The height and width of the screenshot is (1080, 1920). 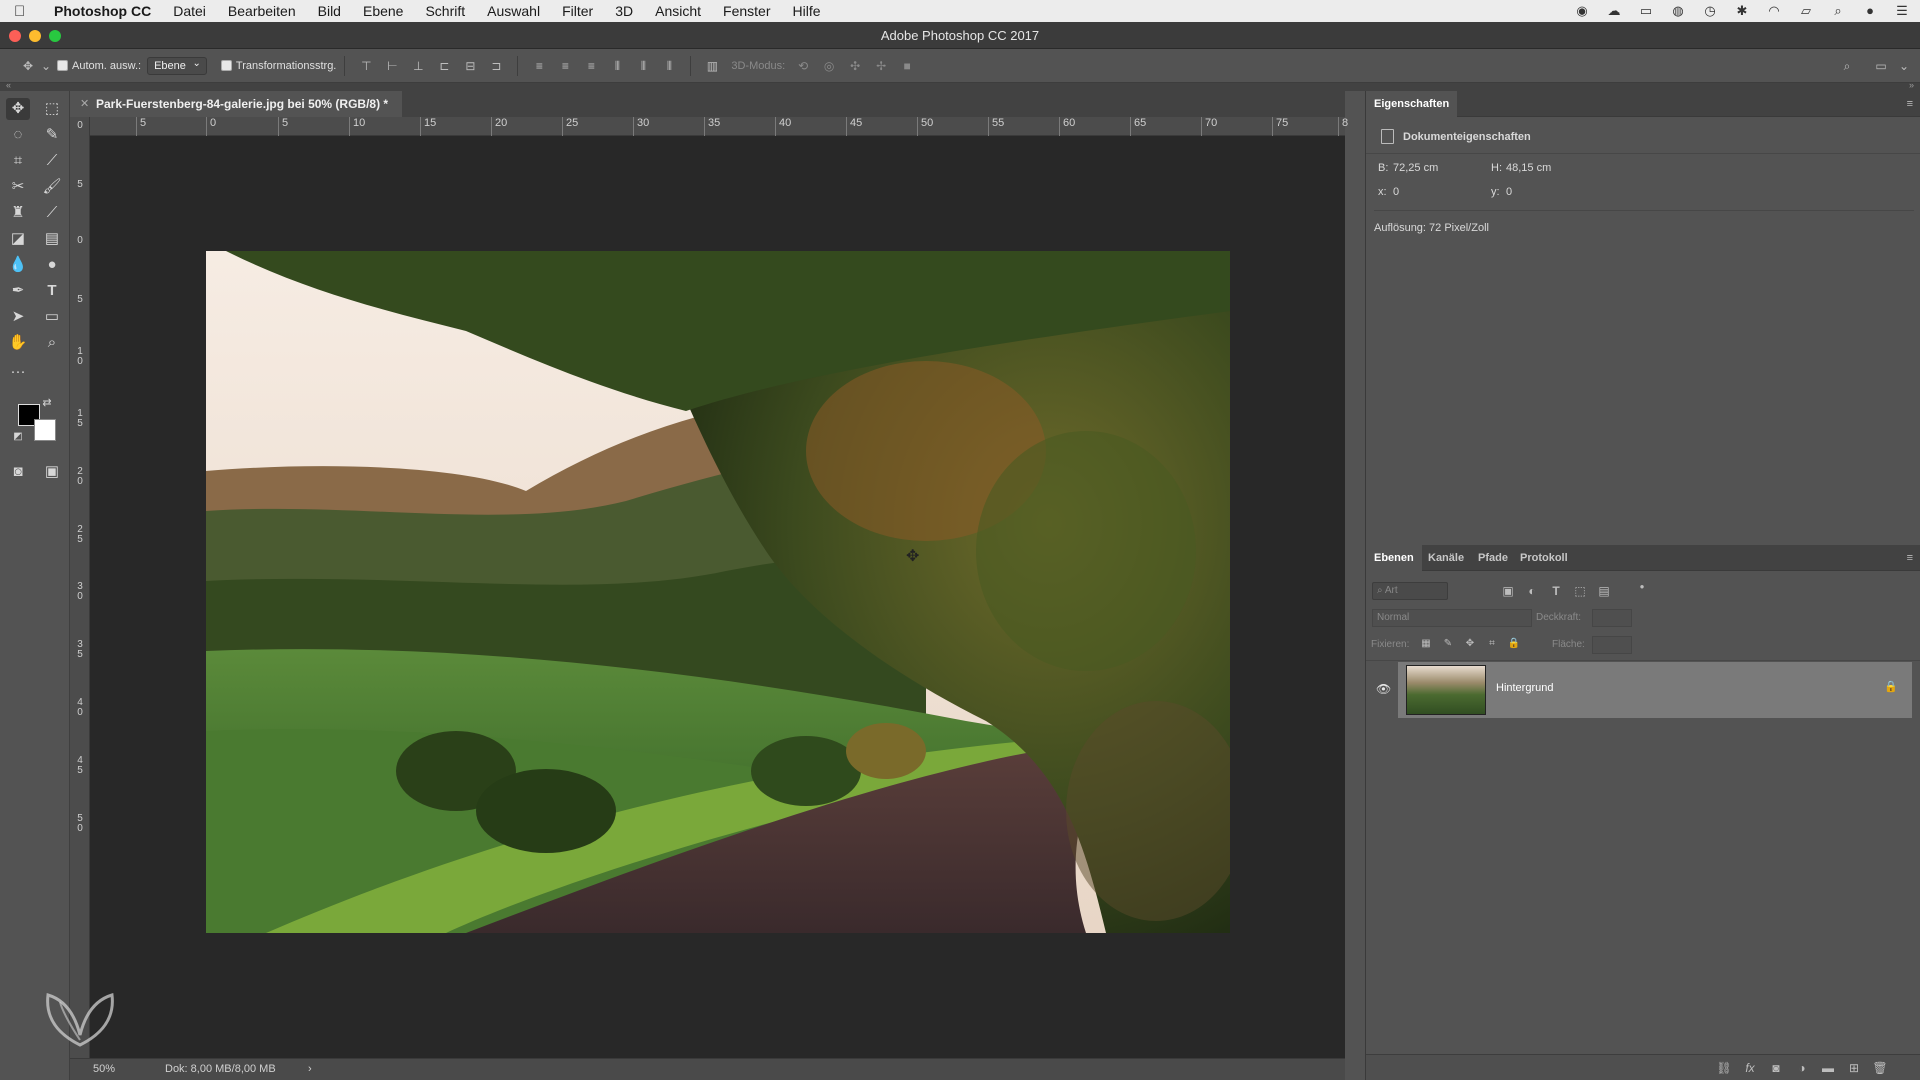 I want to click on close-window-button, so click(x=15, y=36).